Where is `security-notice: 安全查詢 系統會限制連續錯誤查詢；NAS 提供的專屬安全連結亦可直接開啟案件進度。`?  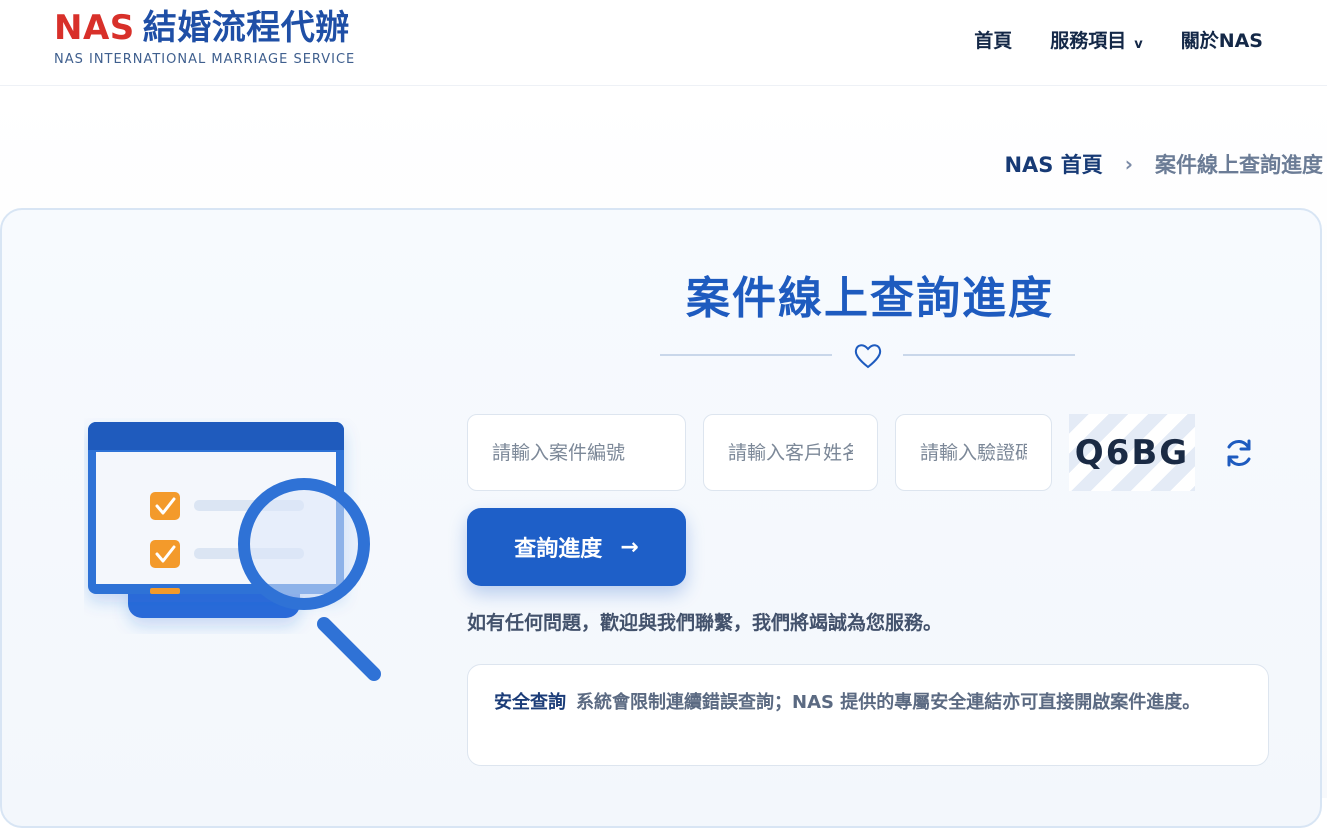 security-notice: 安全查詢 系統會限制連續錯誤查詢；NAS 提供的專屬安全連結亦可直接開啟案件進度。 is located at coordinates (868, 715).